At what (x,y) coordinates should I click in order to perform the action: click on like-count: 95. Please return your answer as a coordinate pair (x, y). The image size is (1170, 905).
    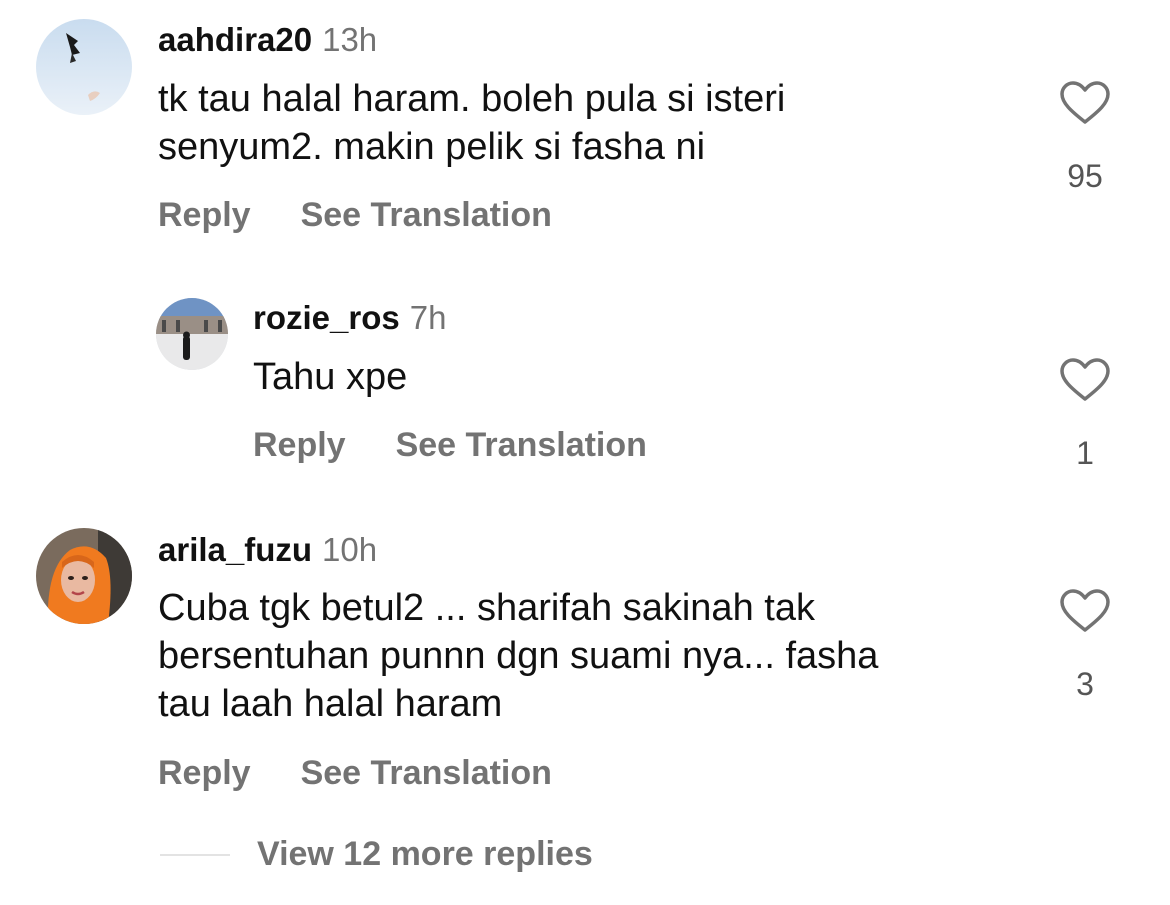
    Looking at the image, I should click on (1085, 176).